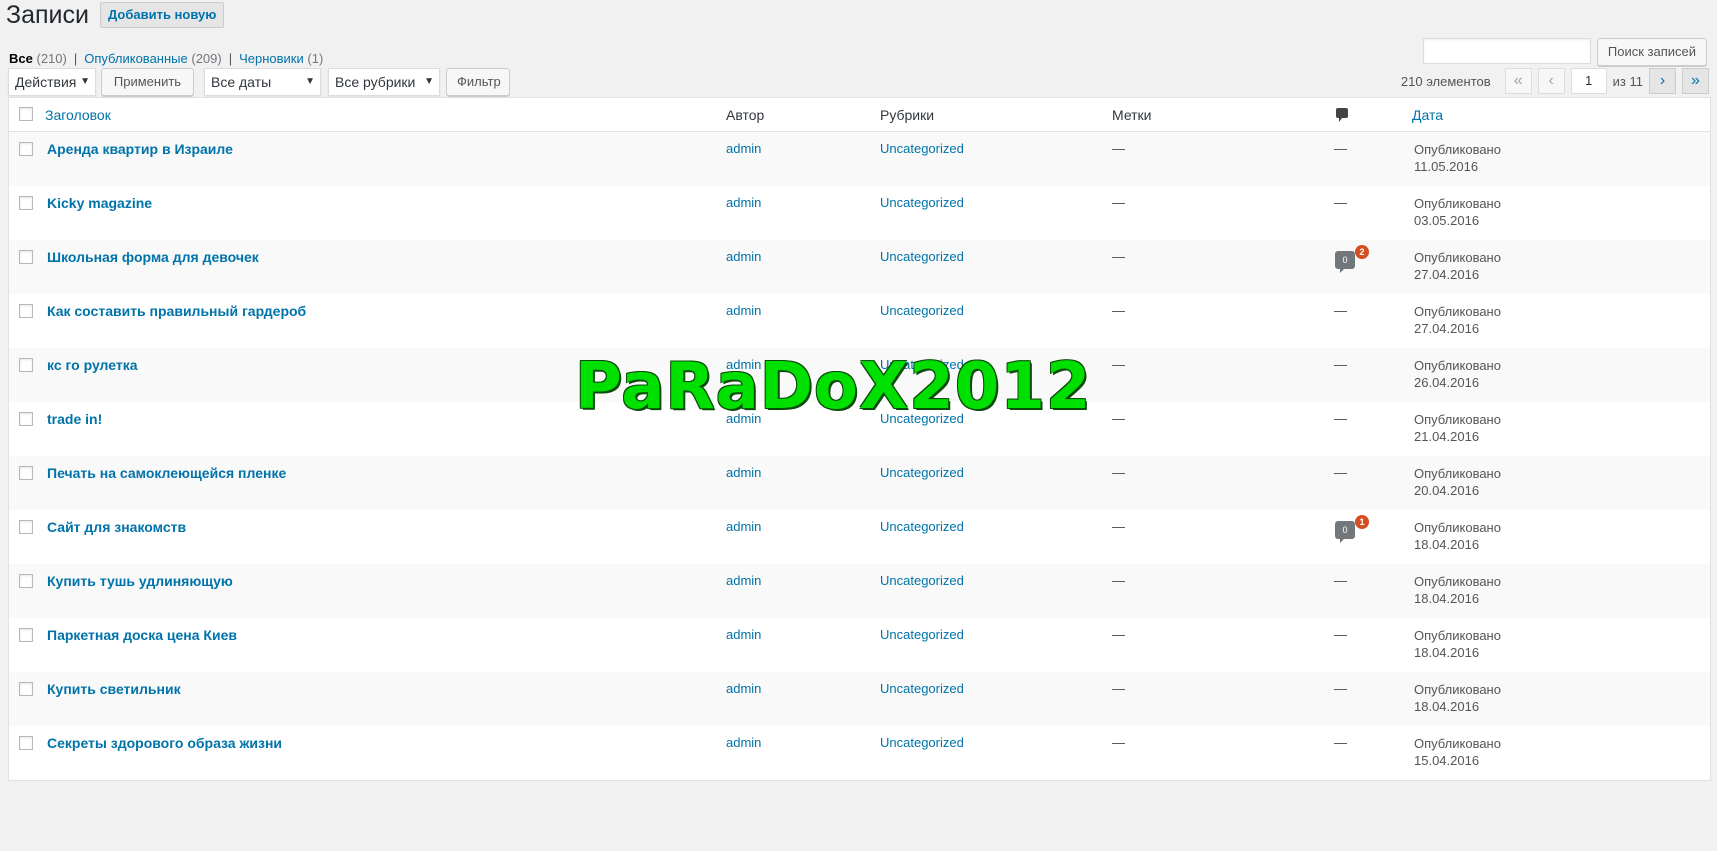  I want to click on post-title-link: Kicky magazine, so click(99, 203).